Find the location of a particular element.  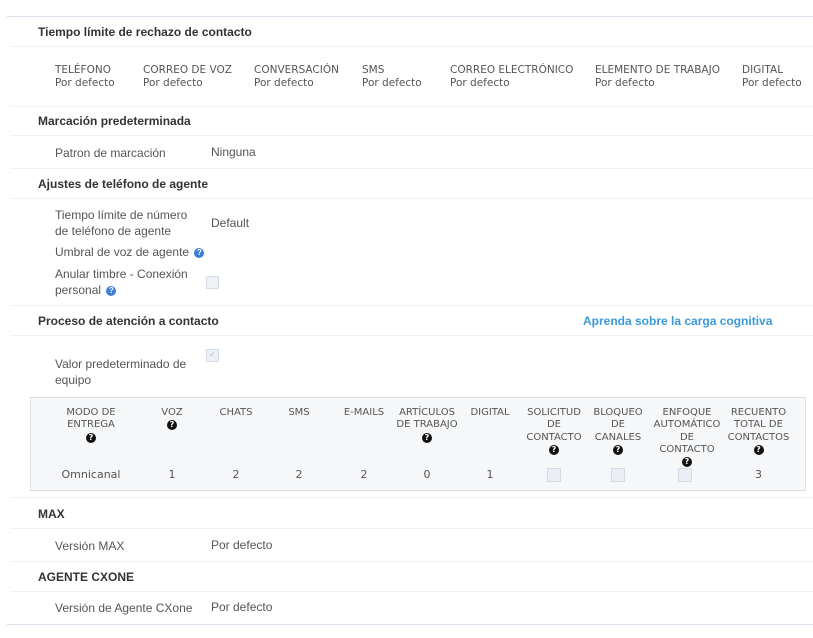

cell-total-contacts: 3 is located at coordinates (758, 474).